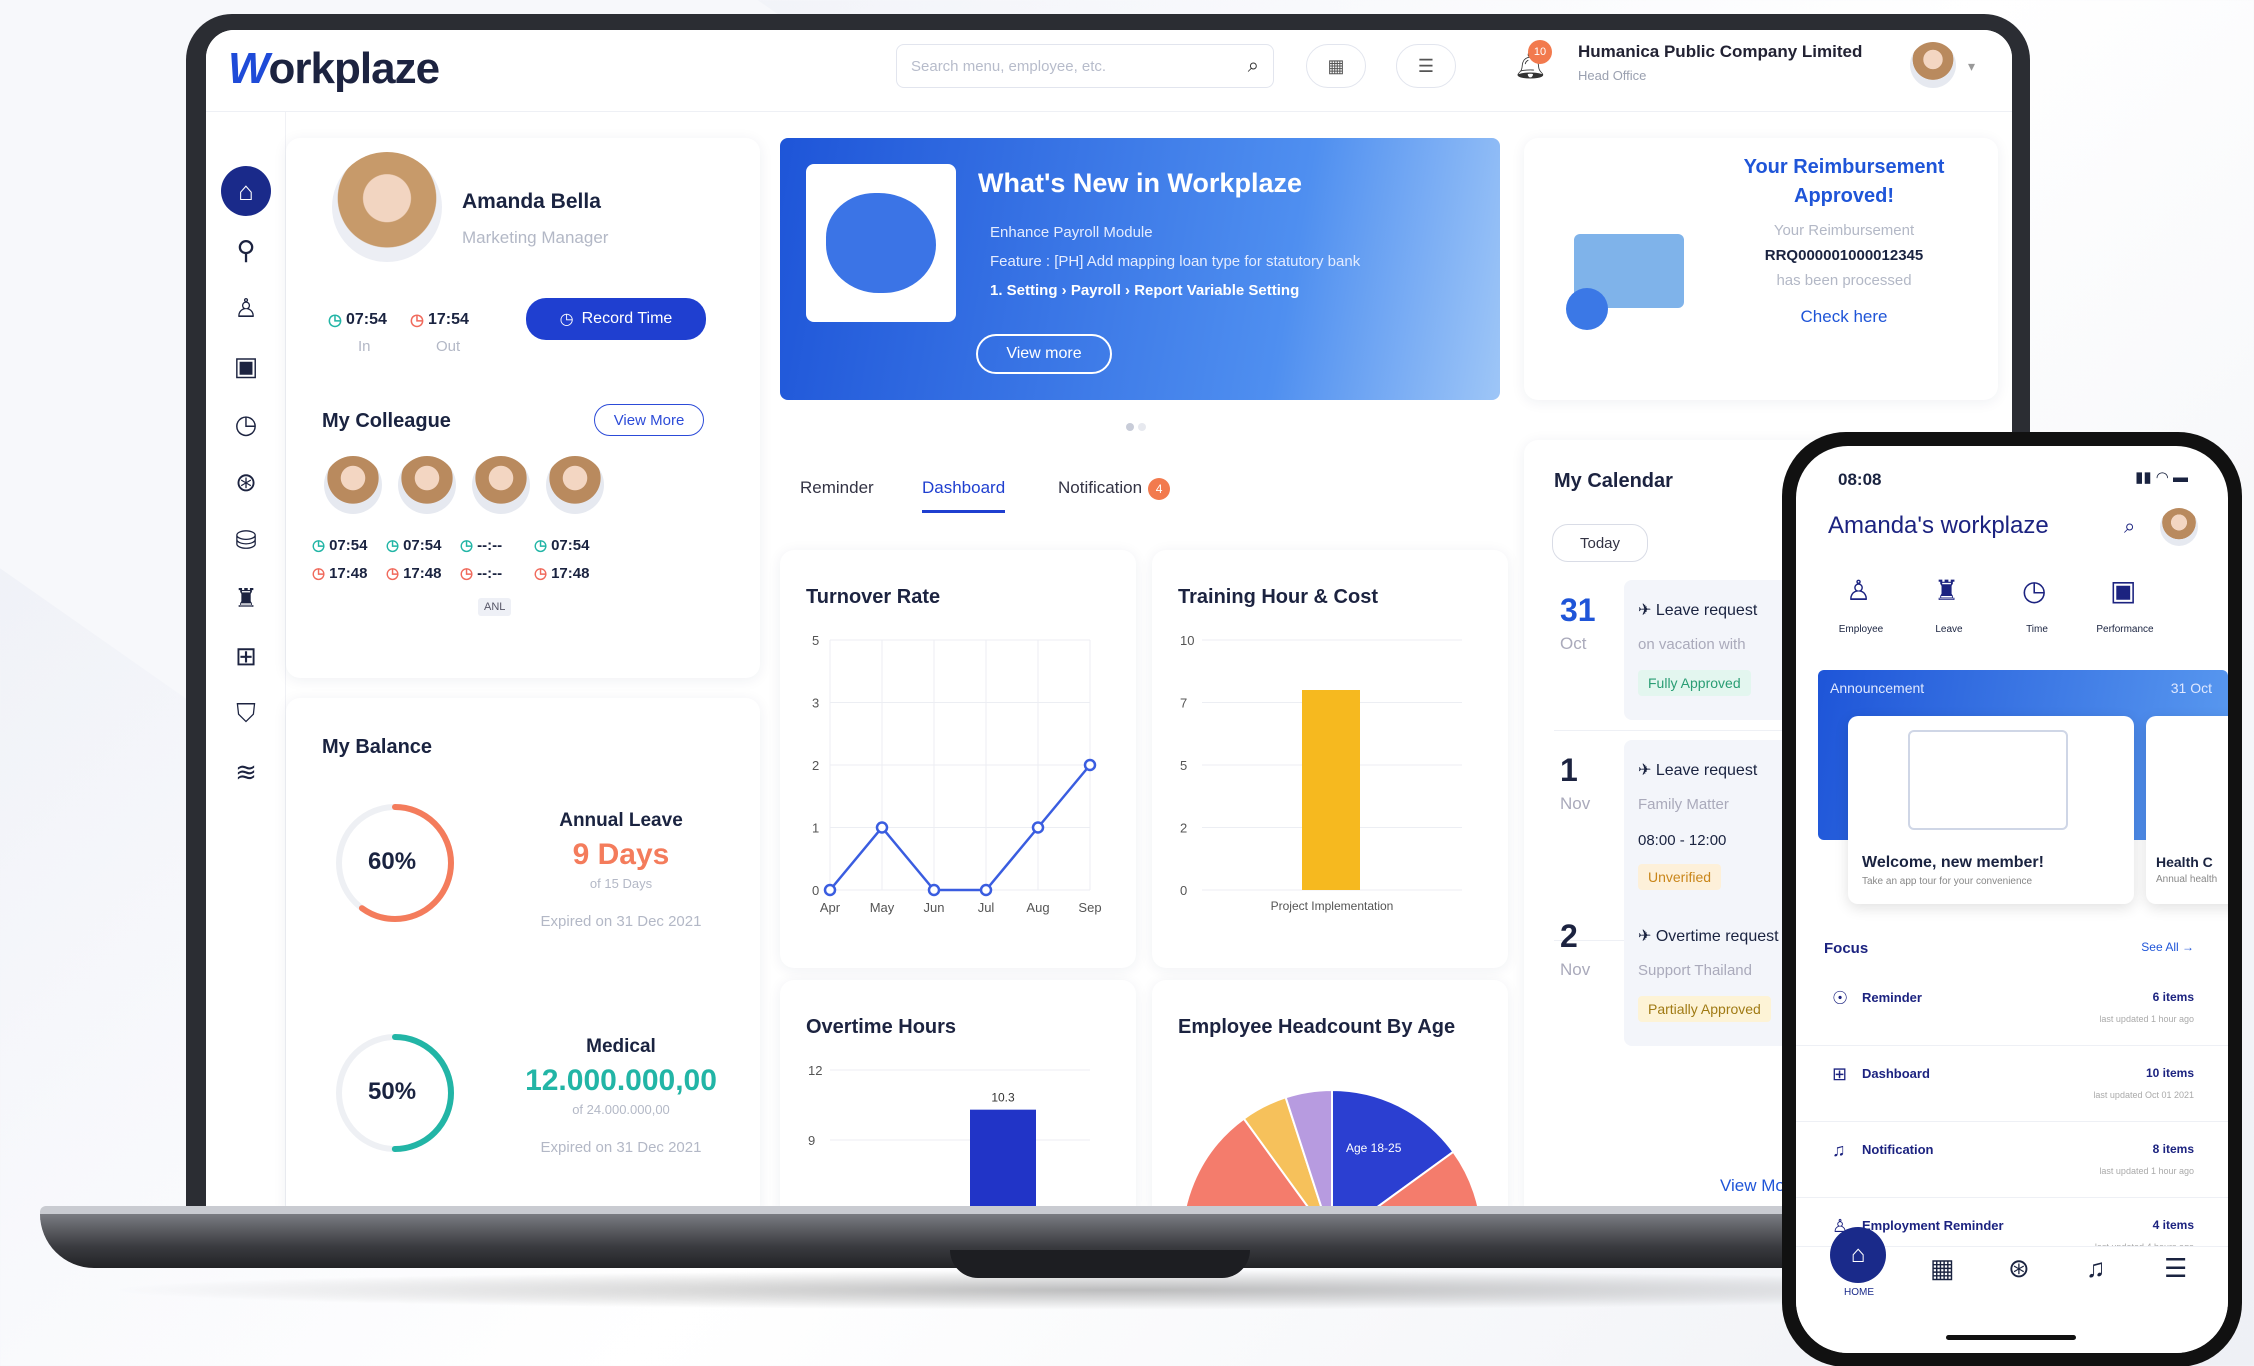 The image size is (2254, 1366). What do you see at coordinates (1374, 1148) in the screenshot?
I see `pie-label: Age 18-25` at bounding box center [1374, 1148].